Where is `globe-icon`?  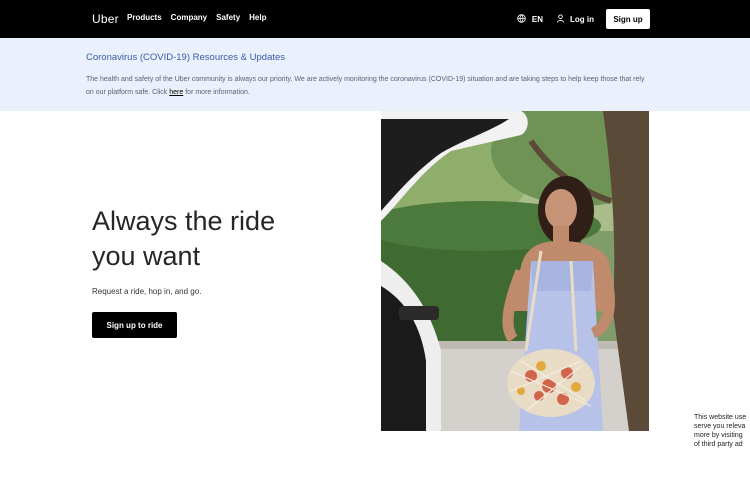
globe-icon is located at coordinates (521, 19).